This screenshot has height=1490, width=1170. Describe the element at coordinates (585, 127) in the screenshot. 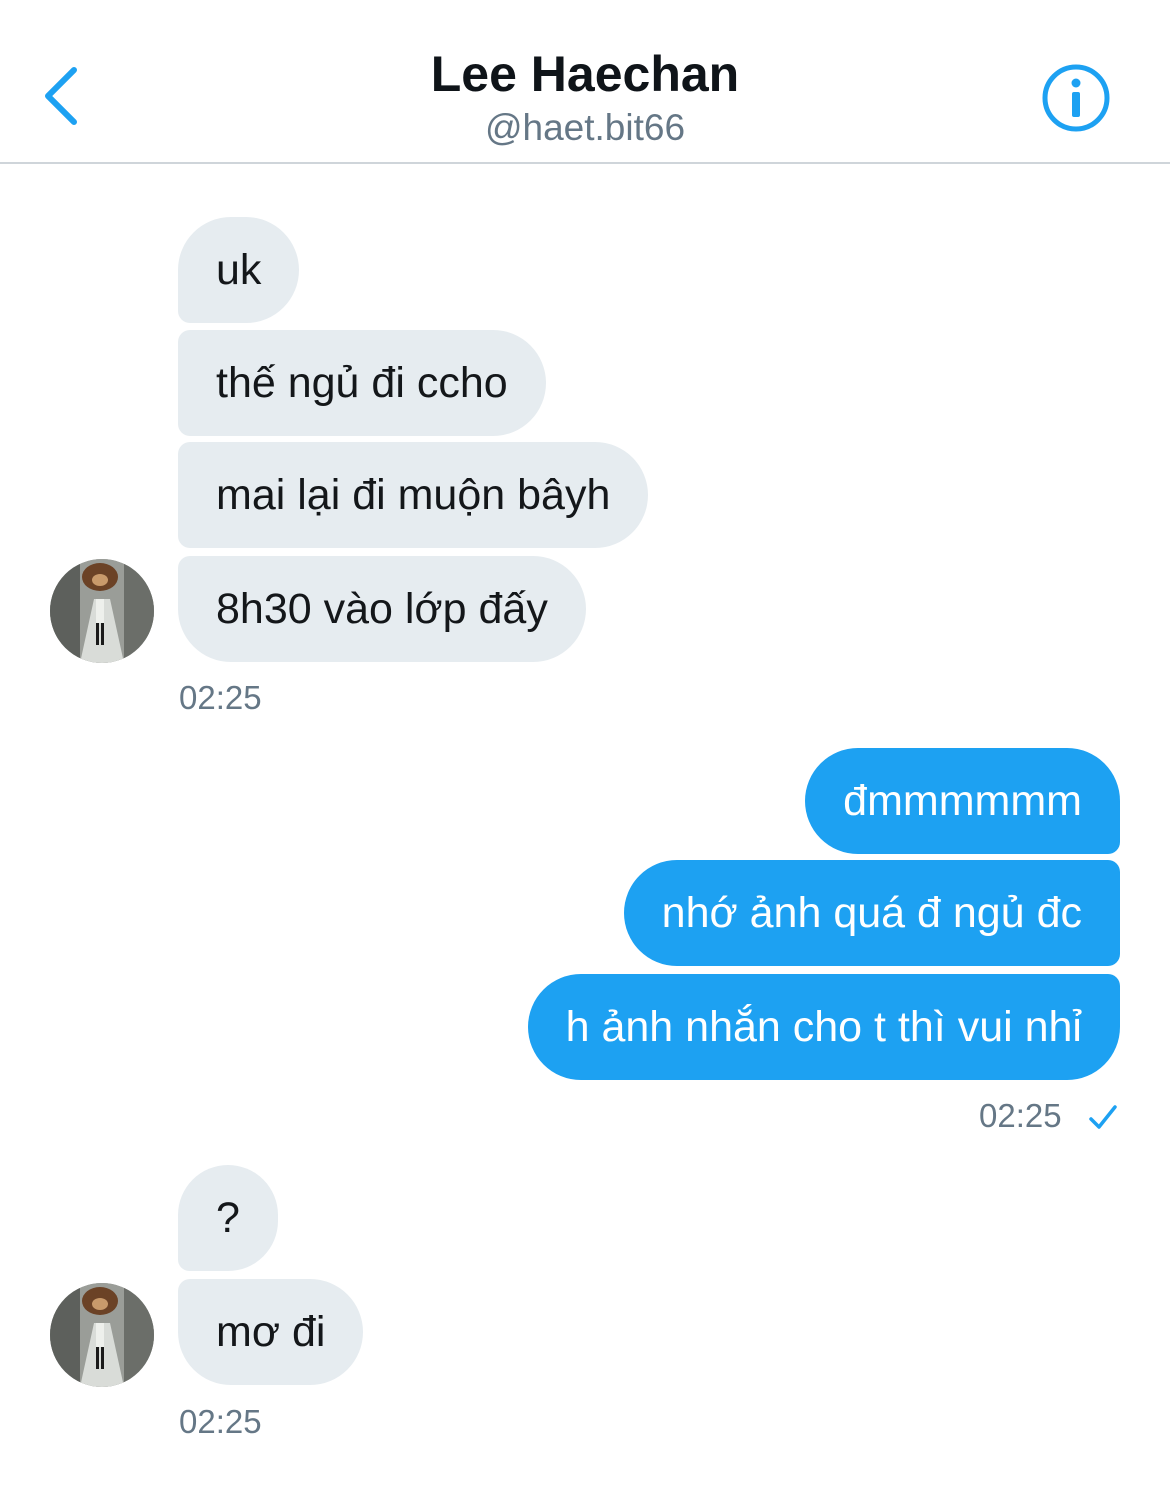

I see `conversation-handle: @haet.bit66` at that location.